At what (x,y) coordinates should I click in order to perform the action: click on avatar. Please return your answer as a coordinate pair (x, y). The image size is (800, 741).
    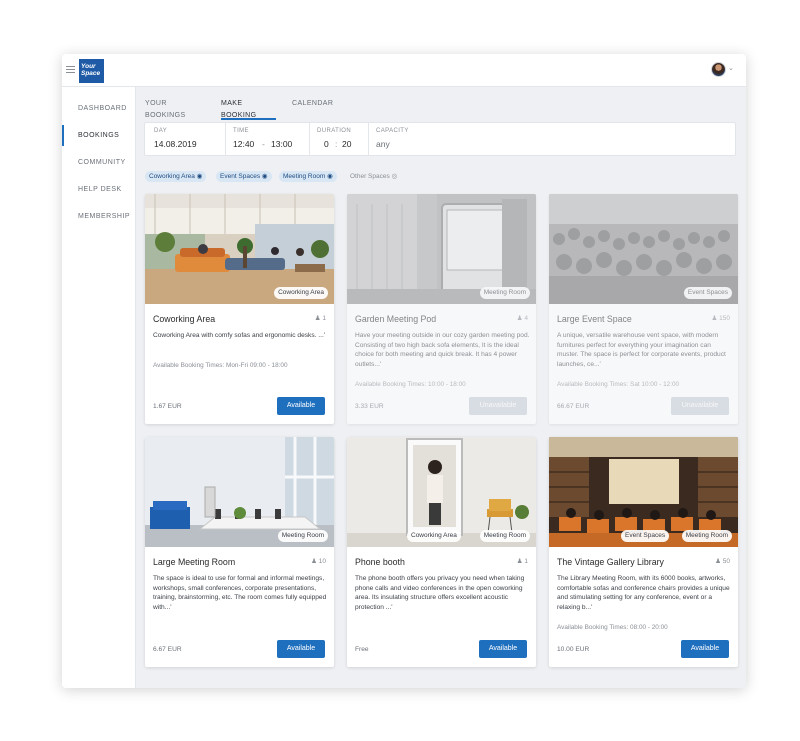
    Looking at the image, I should click on (718, 69).